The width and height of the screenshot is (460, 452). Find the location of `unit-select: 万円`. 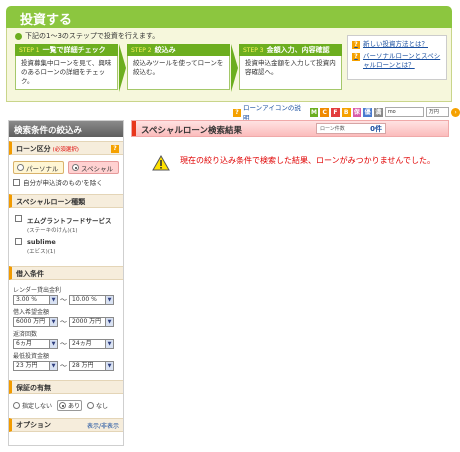

unit-select: 万円 is located at coordinates (437, 112).